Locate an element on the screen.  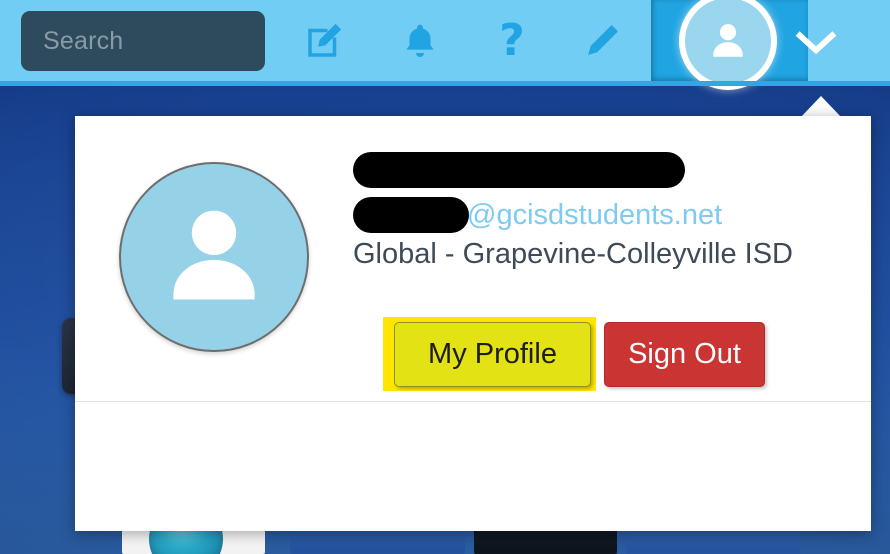
top-bar-underline is located at coordinates (445, 83).